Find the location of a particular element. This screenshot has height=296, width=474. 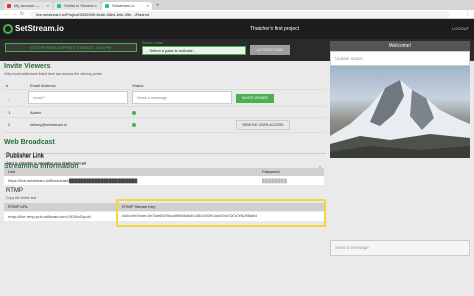

invite-viewers-title: Invite Viewers is located at coordinates (27, 66).